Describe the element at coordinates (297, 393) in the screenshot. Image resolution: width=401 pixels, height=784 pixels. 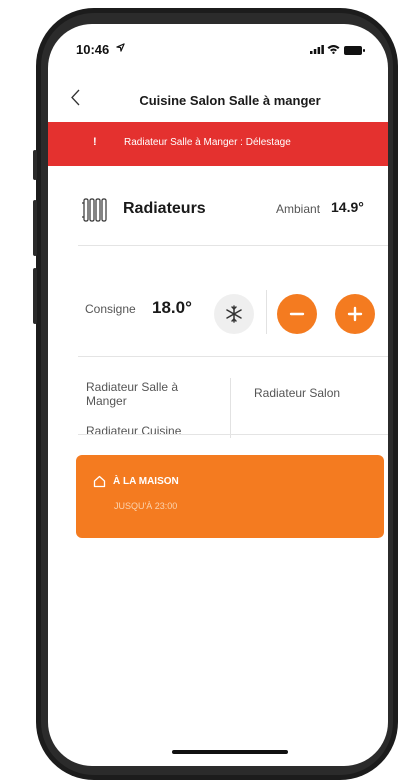
I see `room-item: Radiateur Salon` at that location.